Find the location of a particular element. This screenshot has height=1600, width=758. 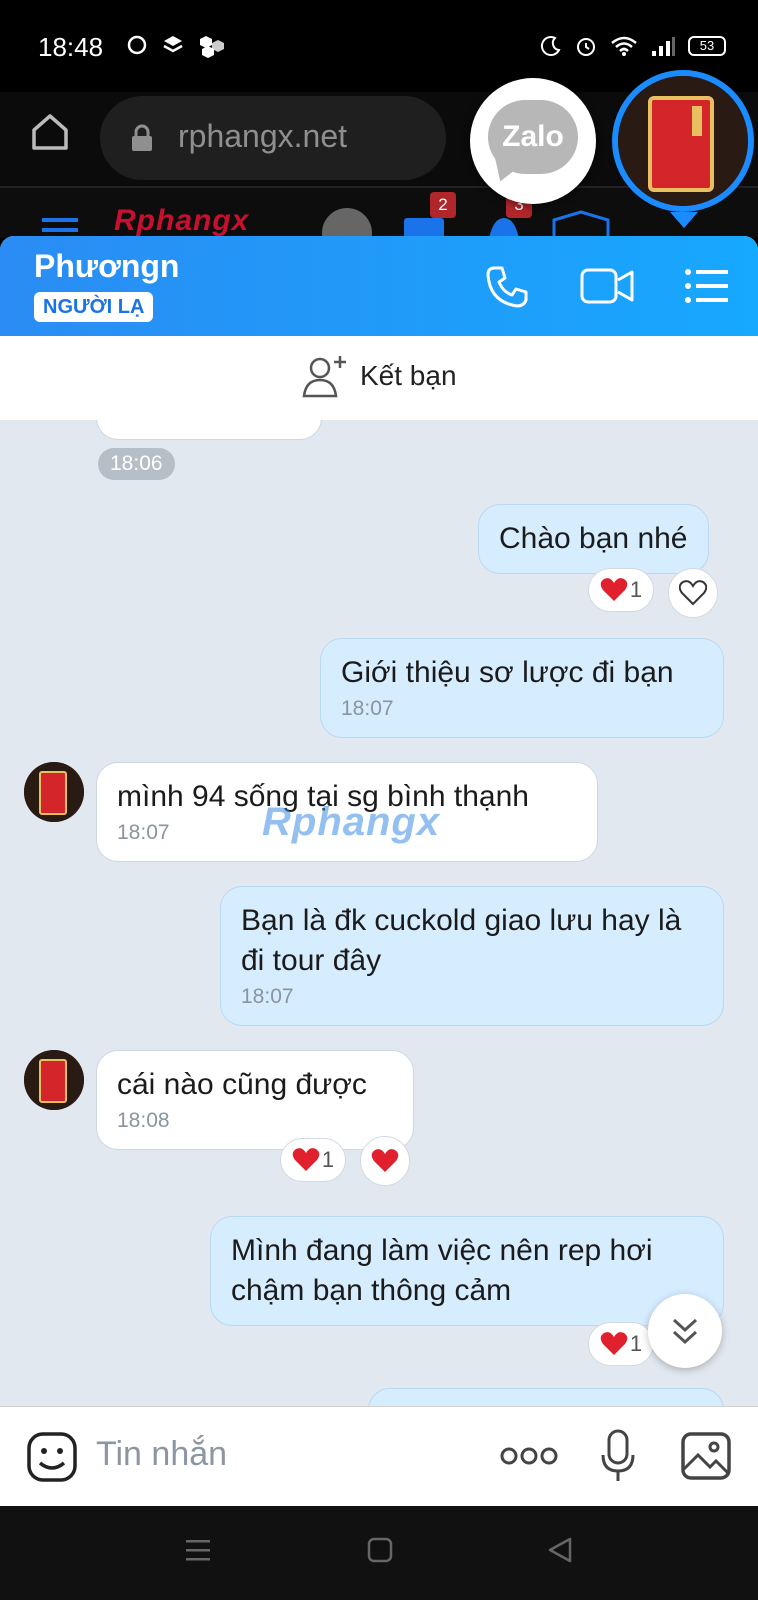

stranger-tag: NGƯỜI LẠ is located at coordinates (94, 307).